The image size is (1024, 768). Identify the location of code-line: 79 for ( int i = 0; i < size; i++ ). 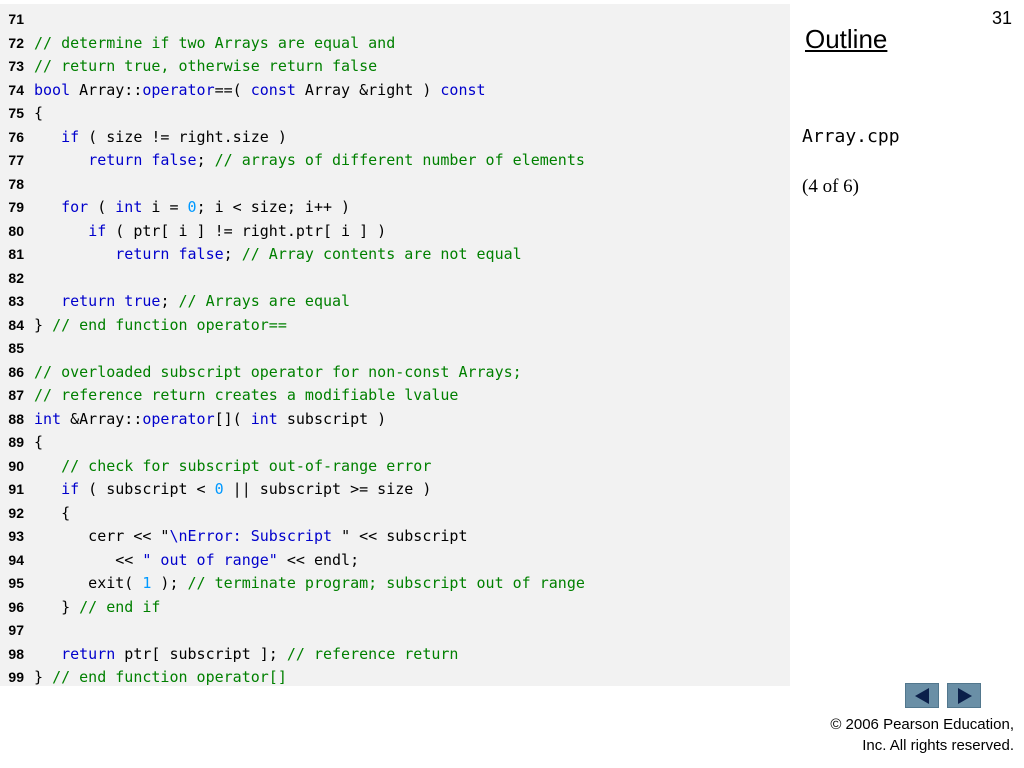
(292, 208).